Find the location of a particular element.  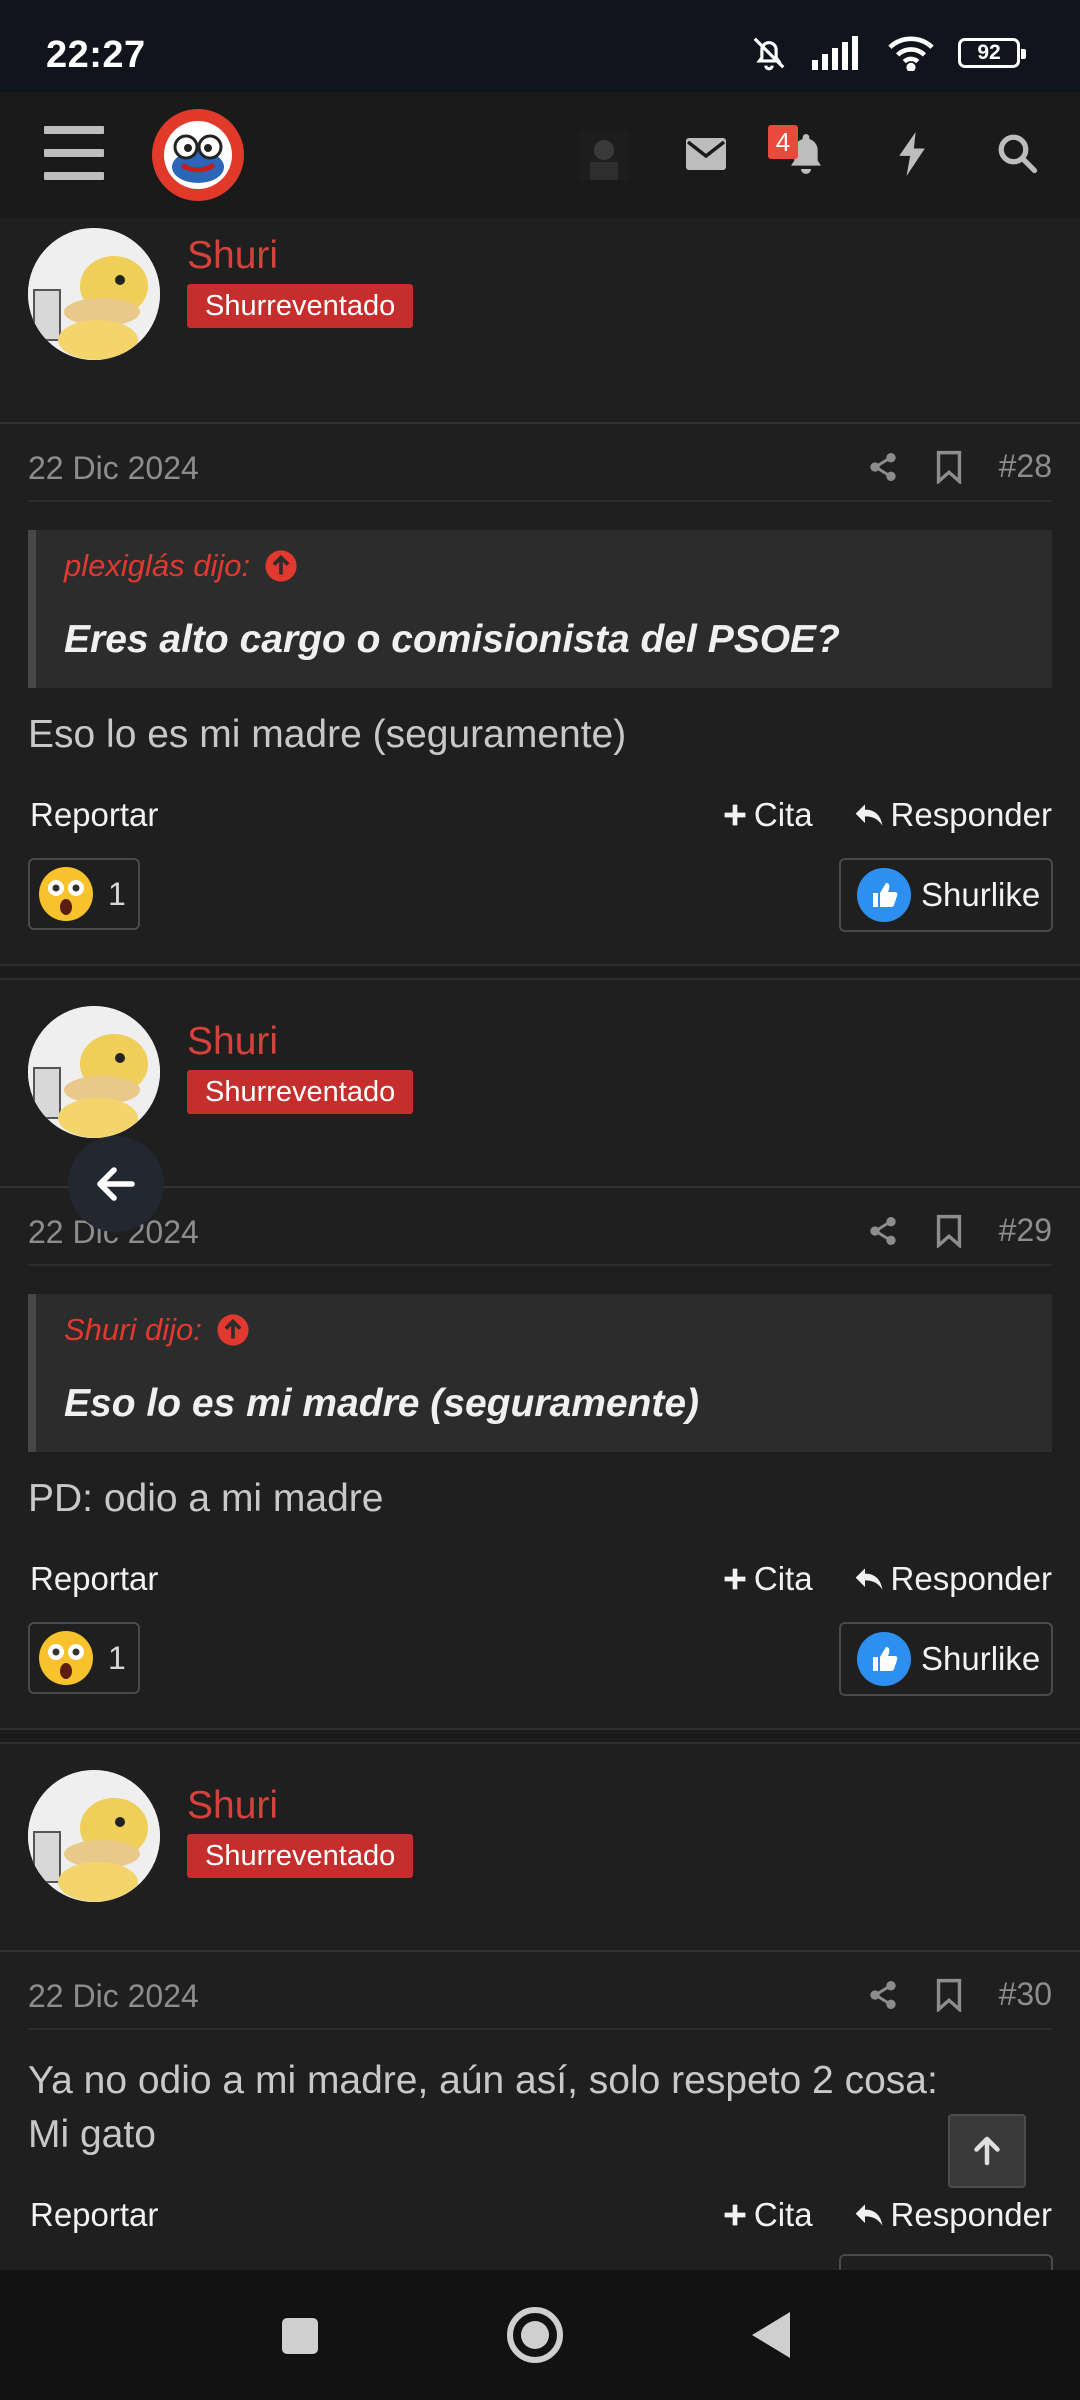

search-icon is located at coordinates (1017, 153).